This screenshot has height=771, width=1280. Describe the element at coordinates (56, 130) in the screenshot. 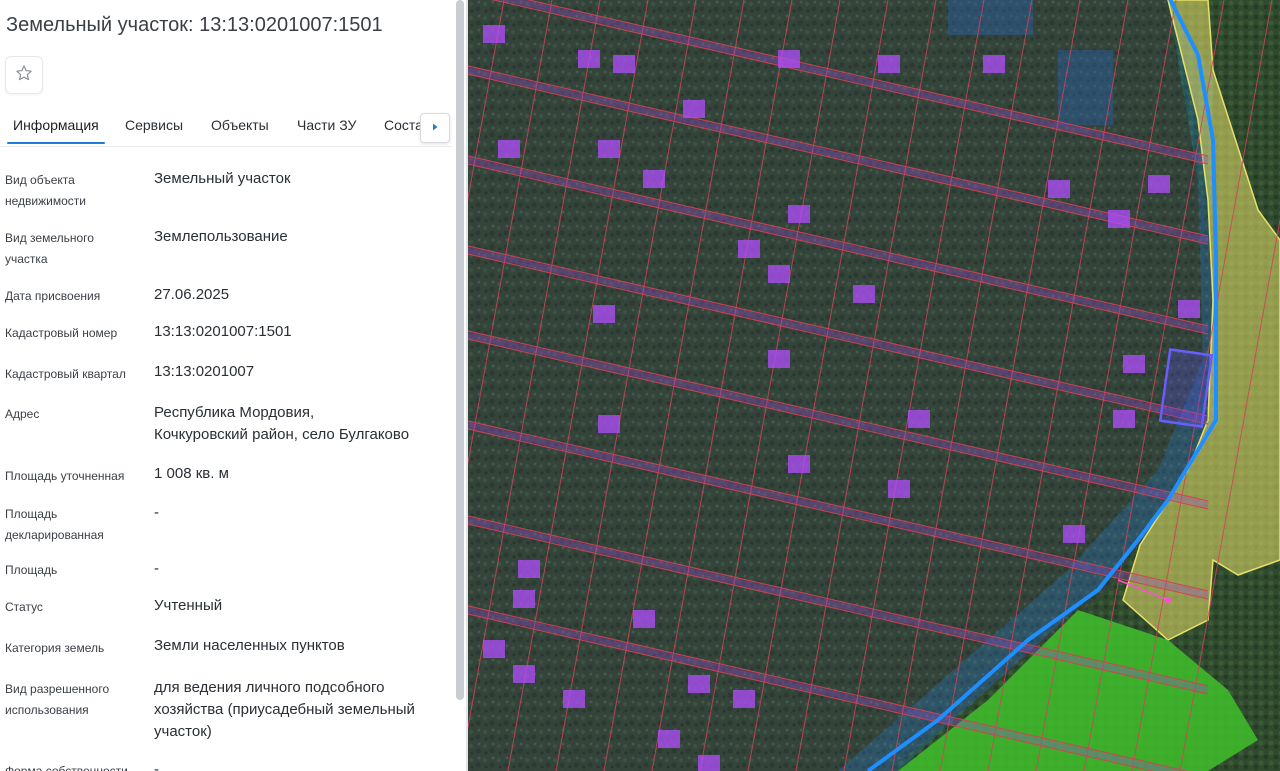

I see `tab-information: Информация` at that location.